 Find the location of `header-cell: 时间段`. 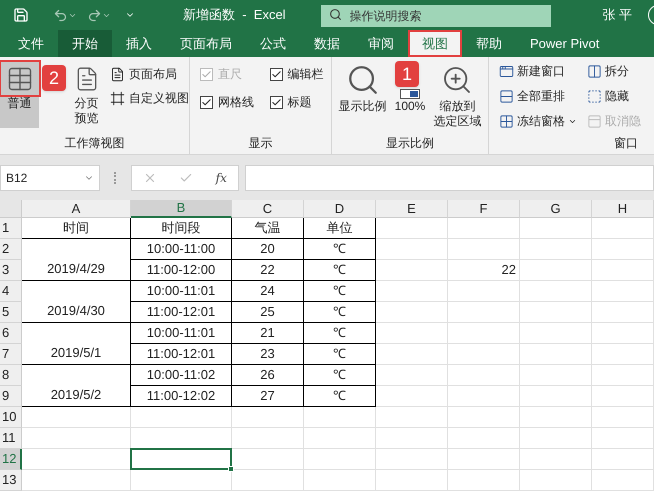

header-cell: 时间段 is located at coordinates (181, 228).